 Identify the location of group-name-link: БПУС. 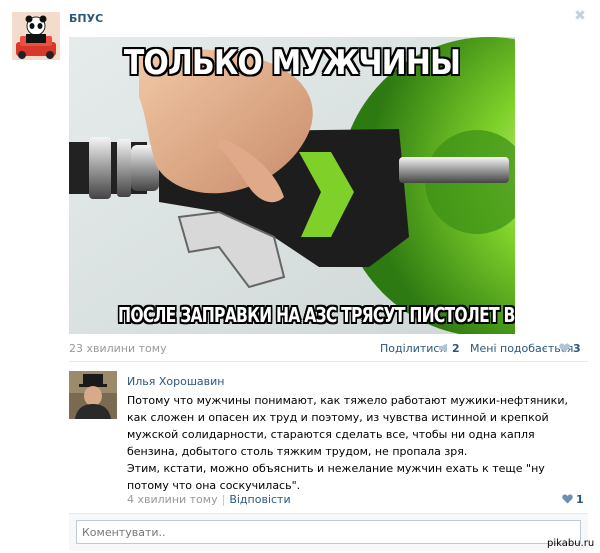
(86, 18).